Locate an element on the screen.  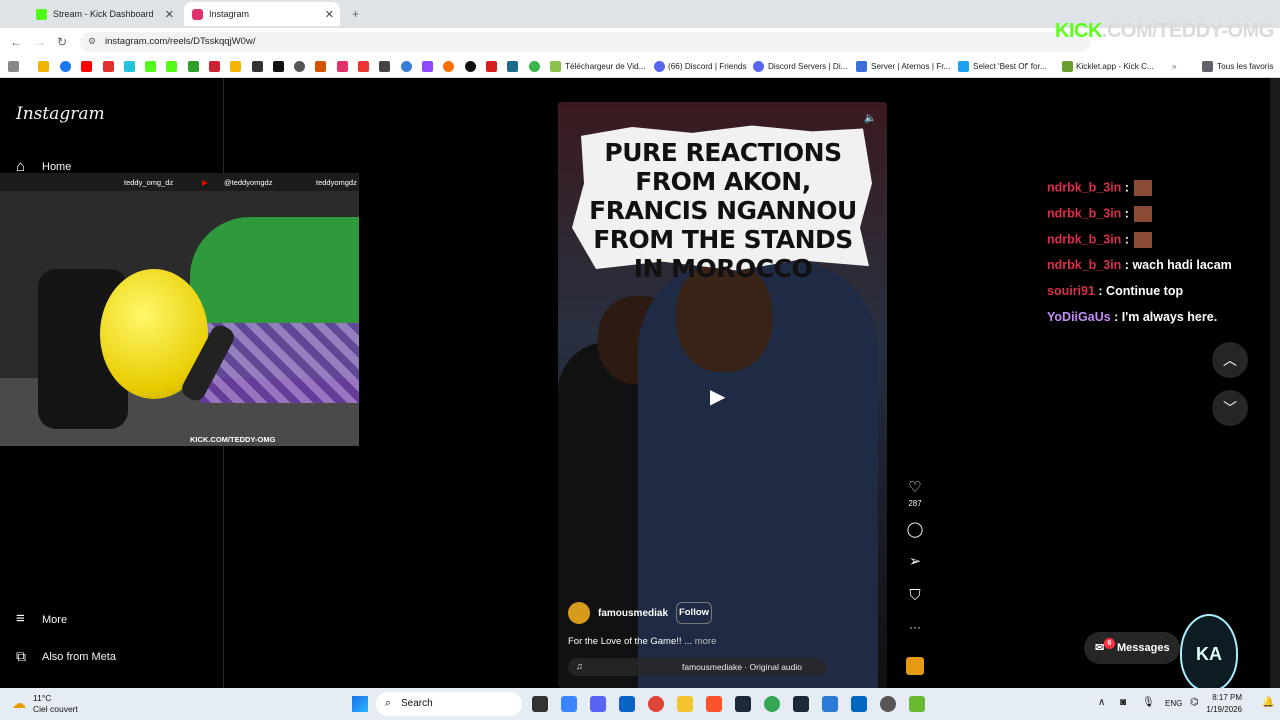
reel-audio: ♫ famousmediake · Original audio is located at coordinates (697, 667).